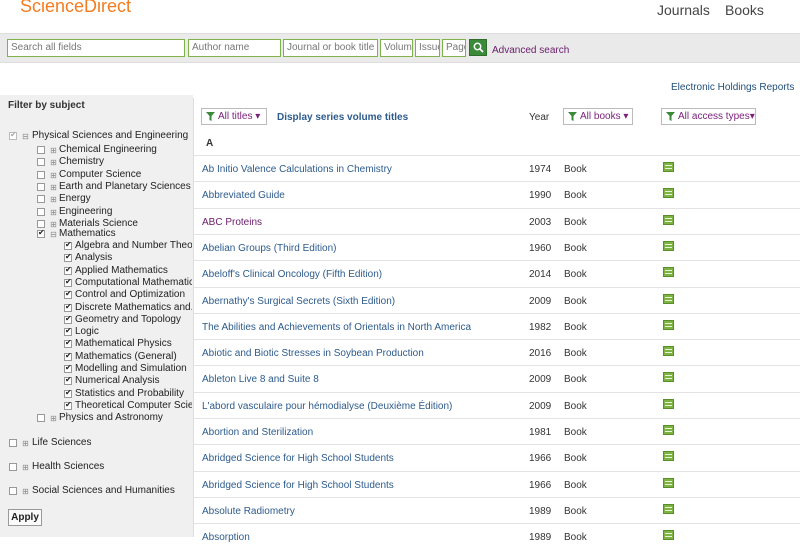 This screenshot has width=800, height=549. What do you see at coordinates (81, 161) in the screenshot?
I see `subject-item: Chemistry` at bounding box center [81, 161].